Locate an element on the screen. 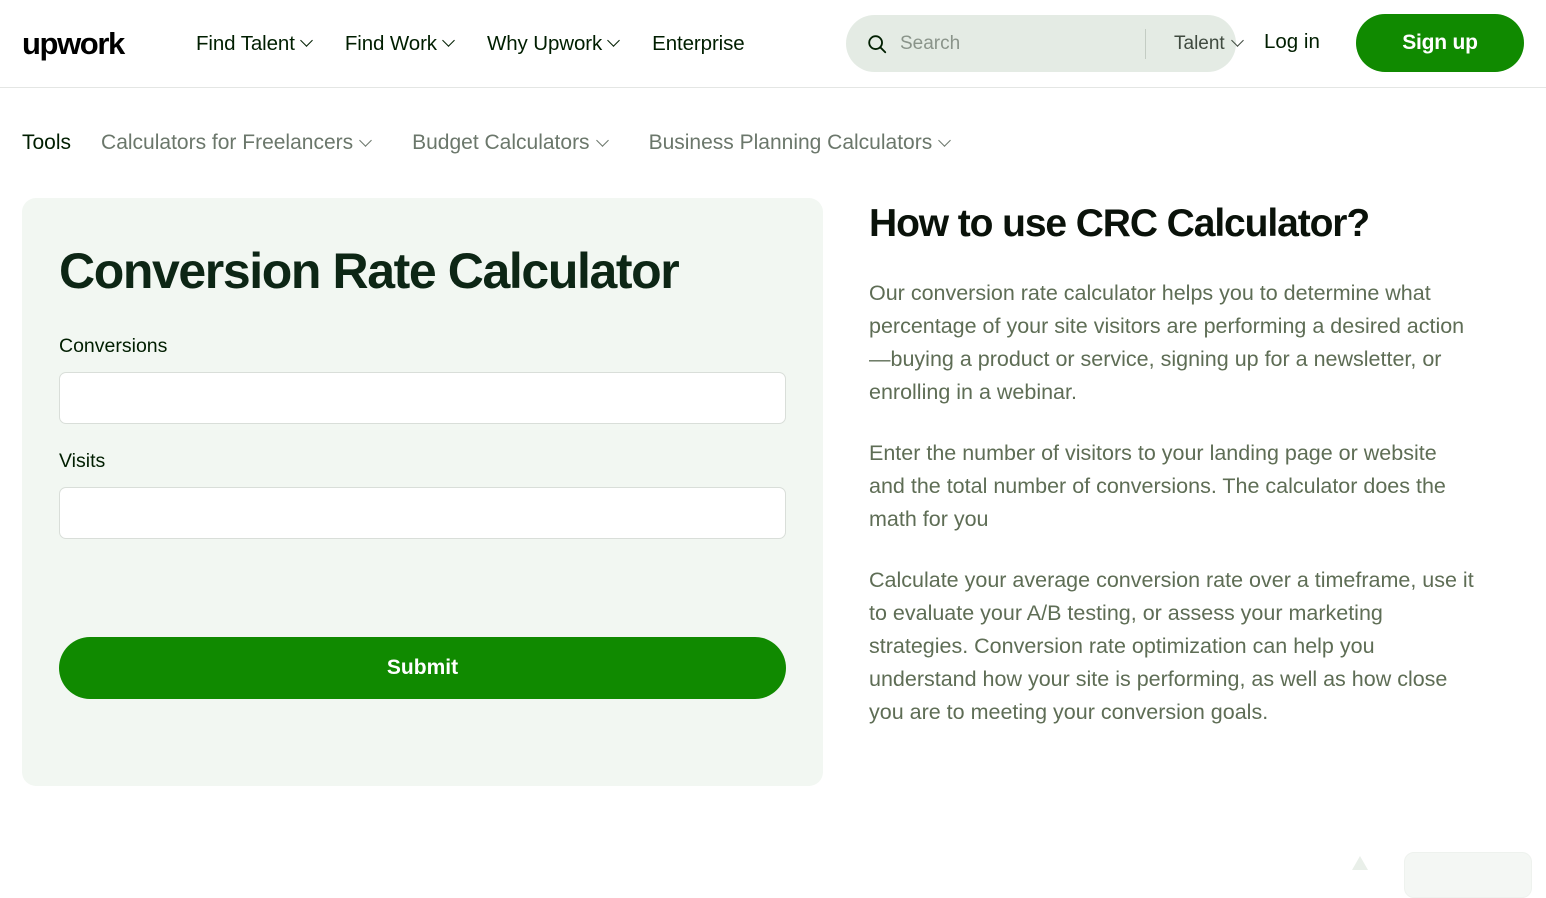 Image resolution: width=1546 pixels, height=898 pixels. conversions-input is located at coordinates (422, 398).